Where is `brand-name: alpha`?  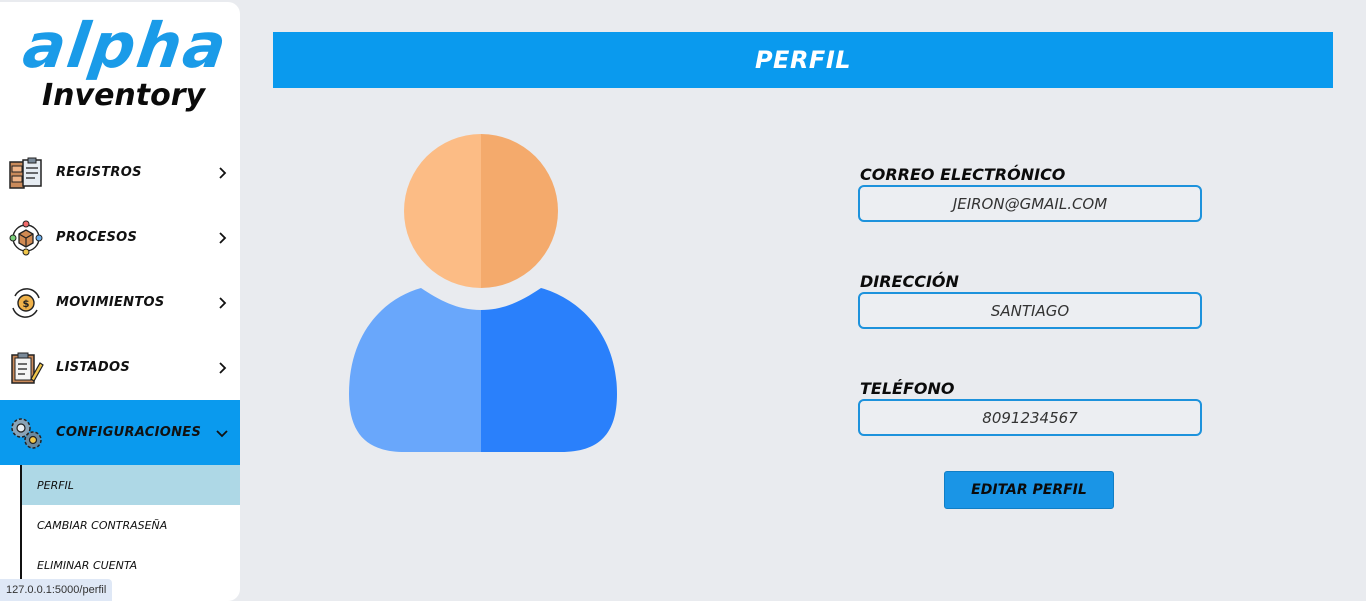
brand-name: alpha is located at coordinates (125, 45).